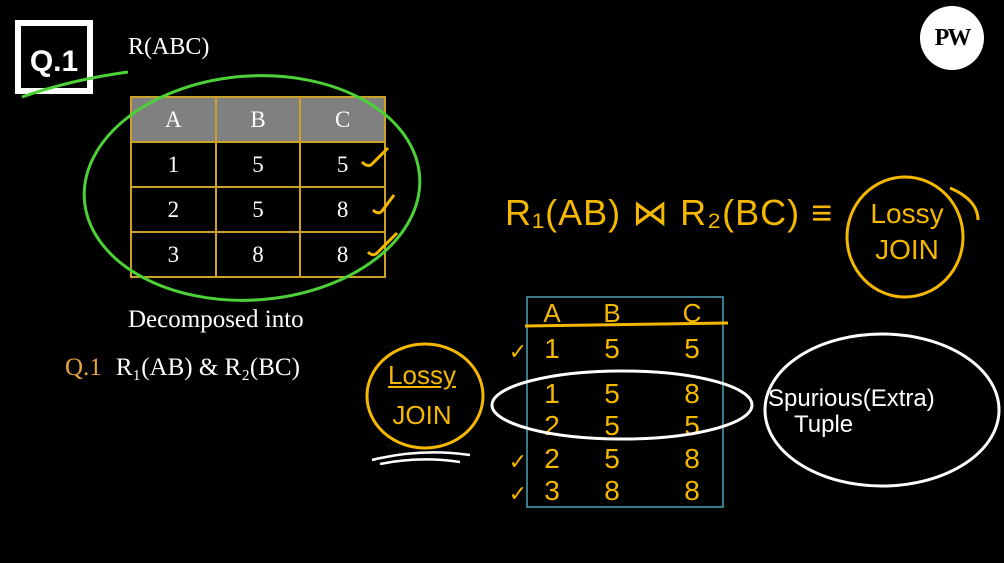 The width and height of the screenshot is (1004, 563). I want to click on table-row: 1 5 5, so click(258, 164).